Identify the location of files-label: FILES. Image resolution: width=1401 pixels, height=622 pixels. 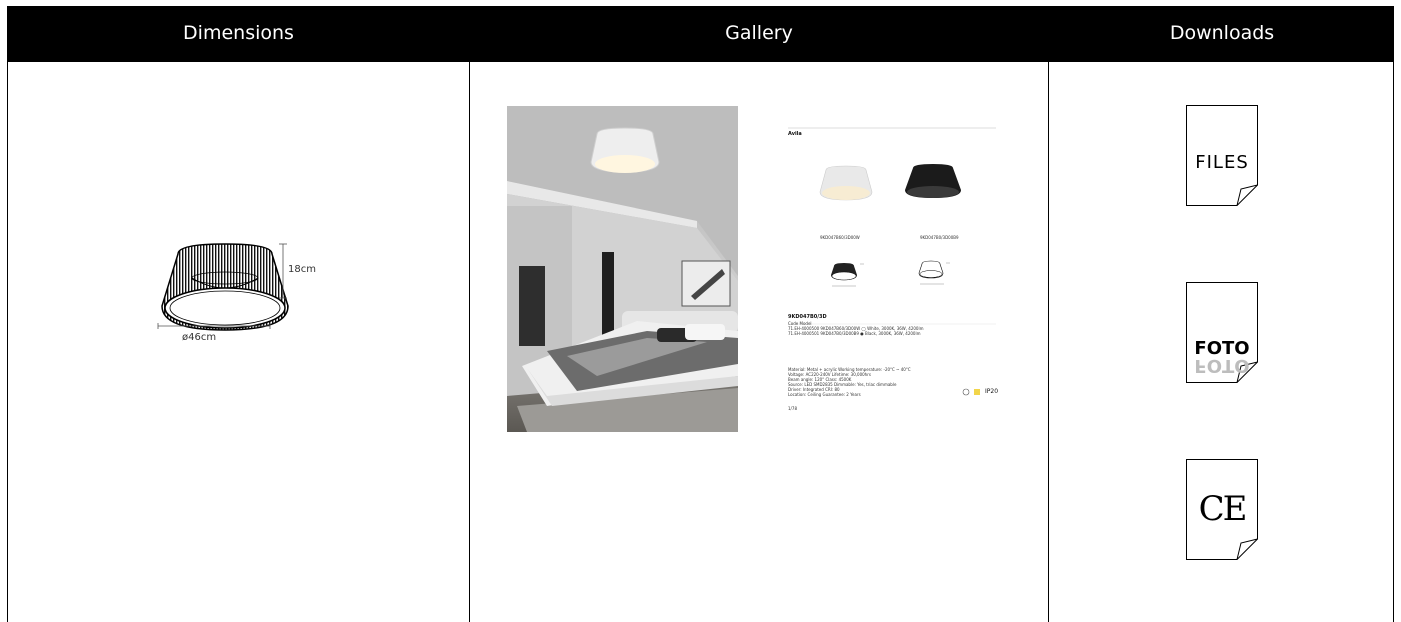
(1222, 162).